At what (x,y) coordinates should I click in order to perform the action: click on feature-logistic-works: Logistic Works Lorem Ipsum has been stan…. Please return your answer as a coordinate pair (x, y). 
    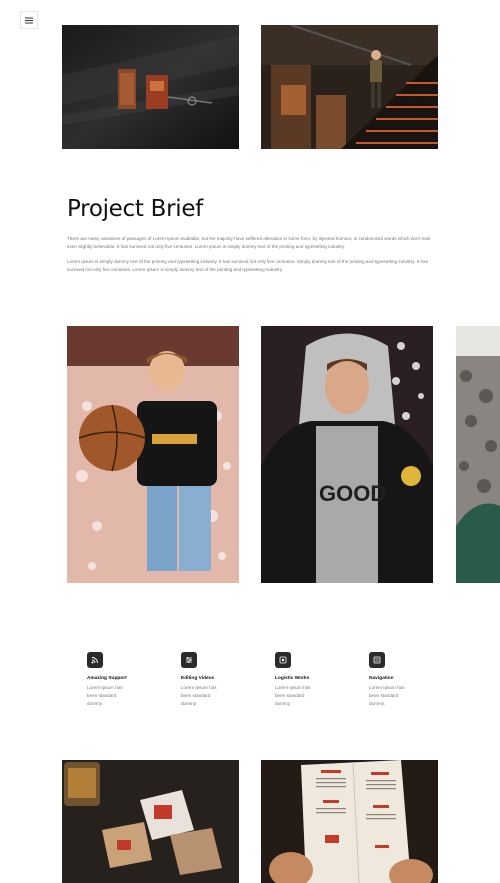
    Looking at the image, I should click on (305, 680).